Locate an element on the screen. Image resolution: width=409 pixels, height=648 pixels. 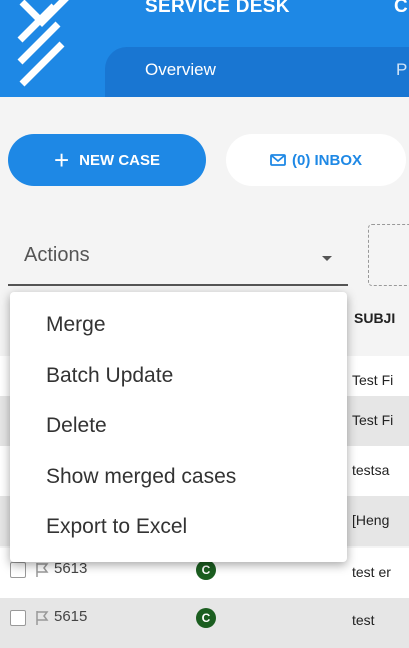
app-header: SERVICE DESK C Overview P is located at coordinates (204, 48).